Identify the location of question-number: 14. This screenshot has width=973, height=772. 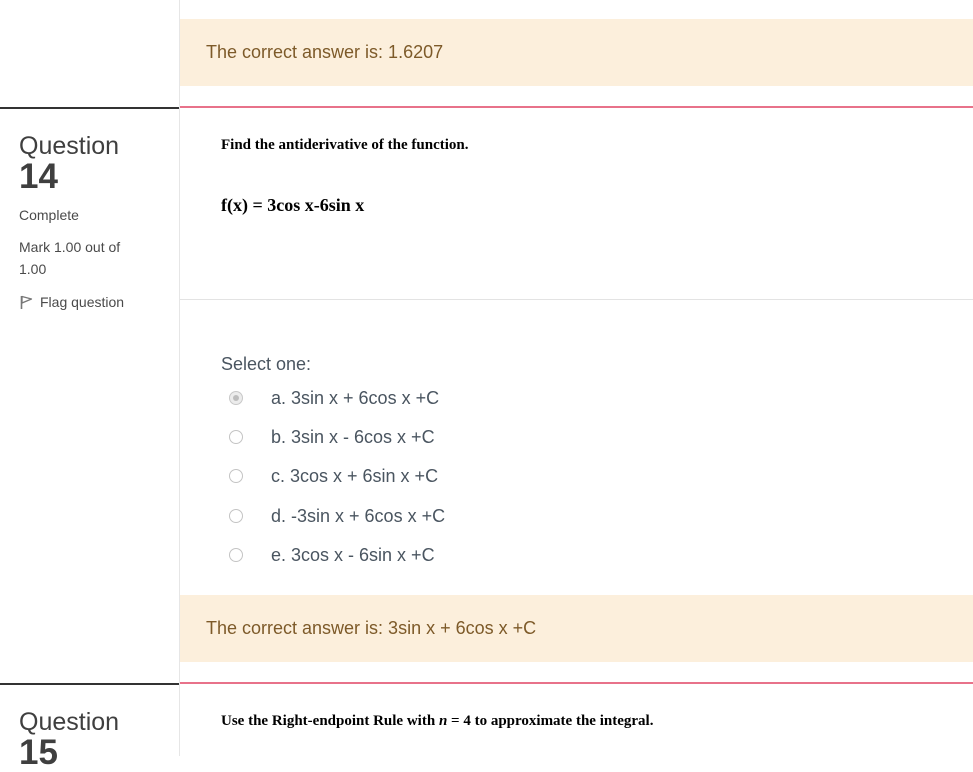
(38, 176).